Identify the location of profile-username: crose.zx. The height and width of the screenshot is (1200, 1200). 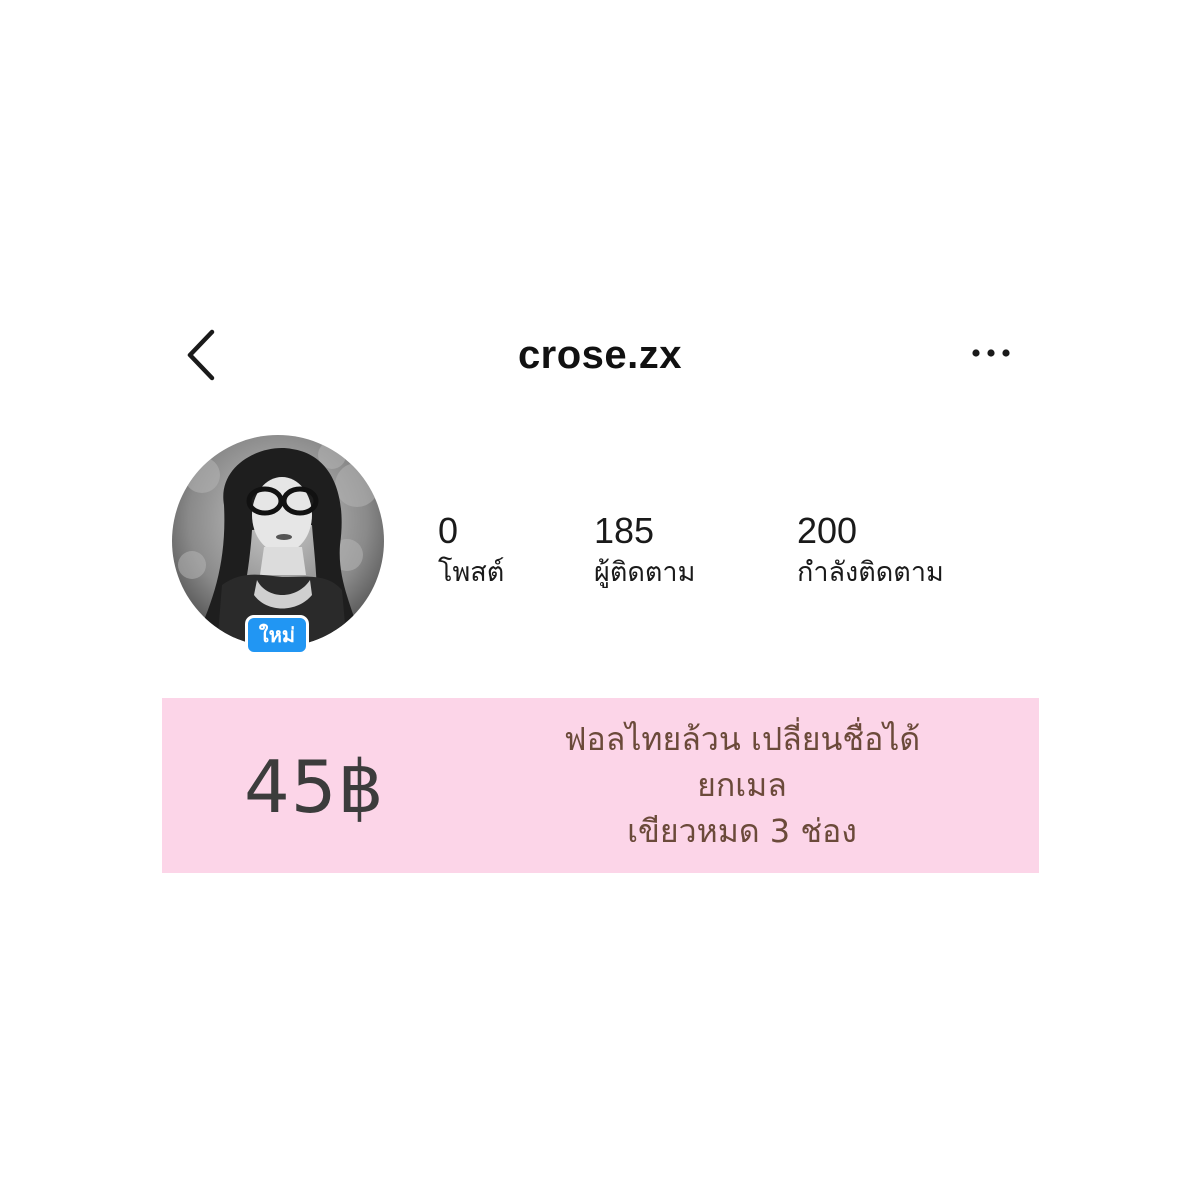
(600, 355).